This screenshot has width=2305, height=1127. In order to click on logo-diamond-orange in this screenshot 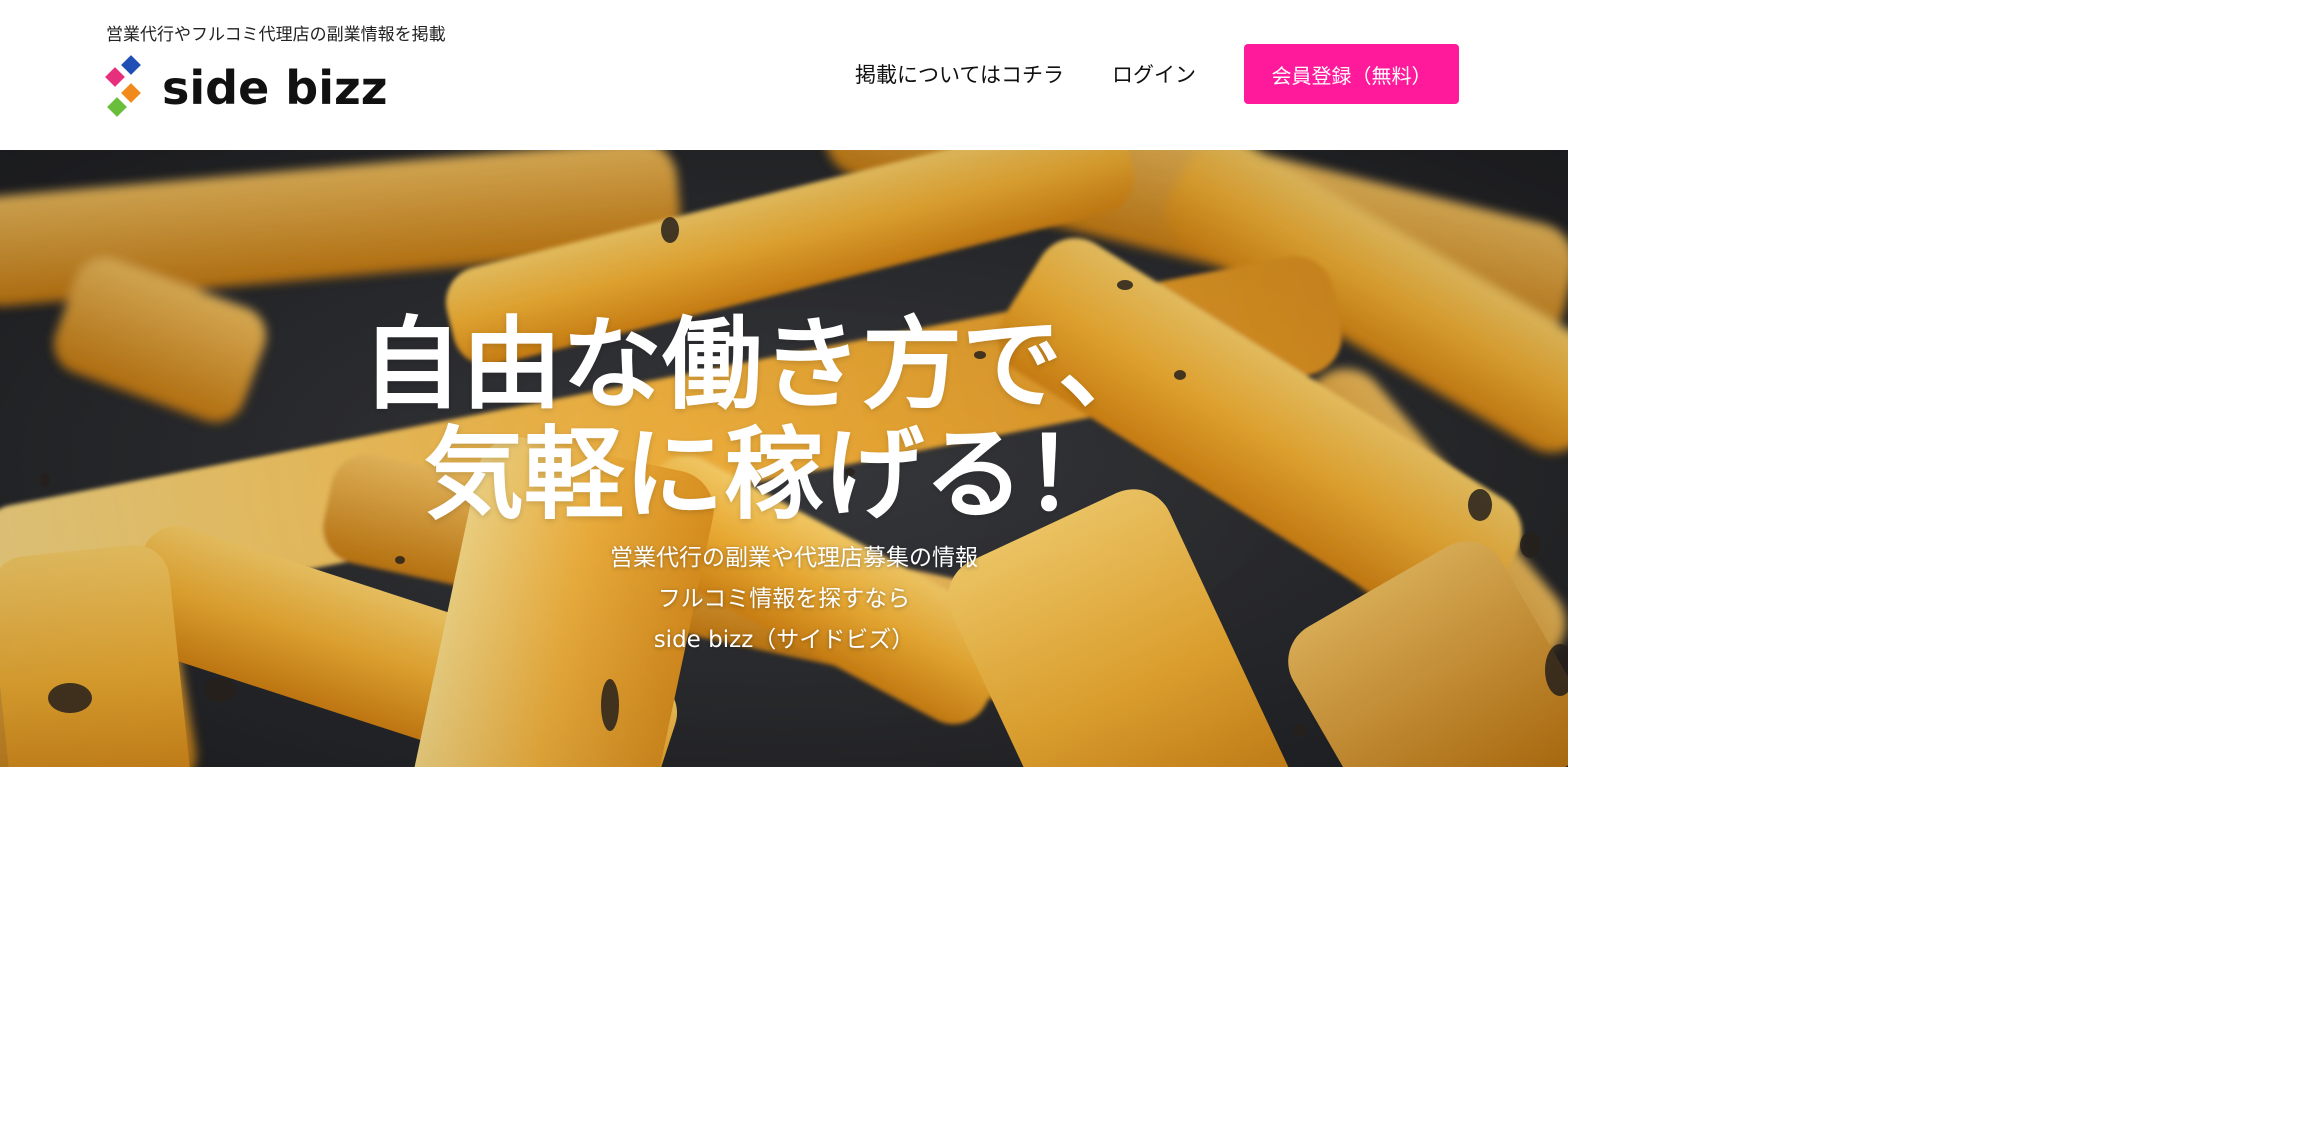, I will do `click(131, 93)`.